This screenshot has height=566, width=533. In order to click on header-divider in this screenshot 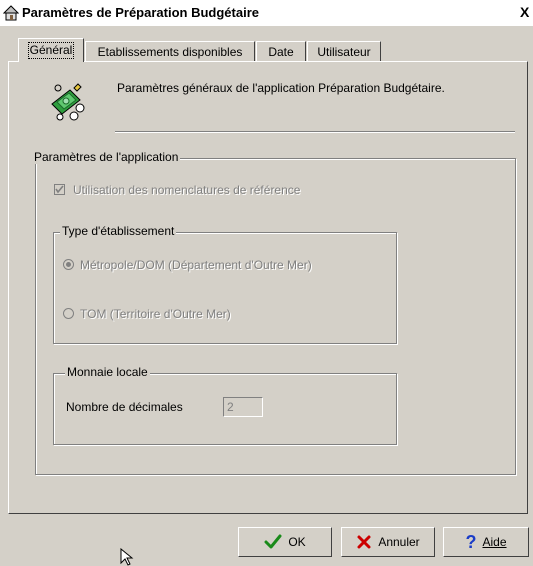, I will do `click(315, 132)`.